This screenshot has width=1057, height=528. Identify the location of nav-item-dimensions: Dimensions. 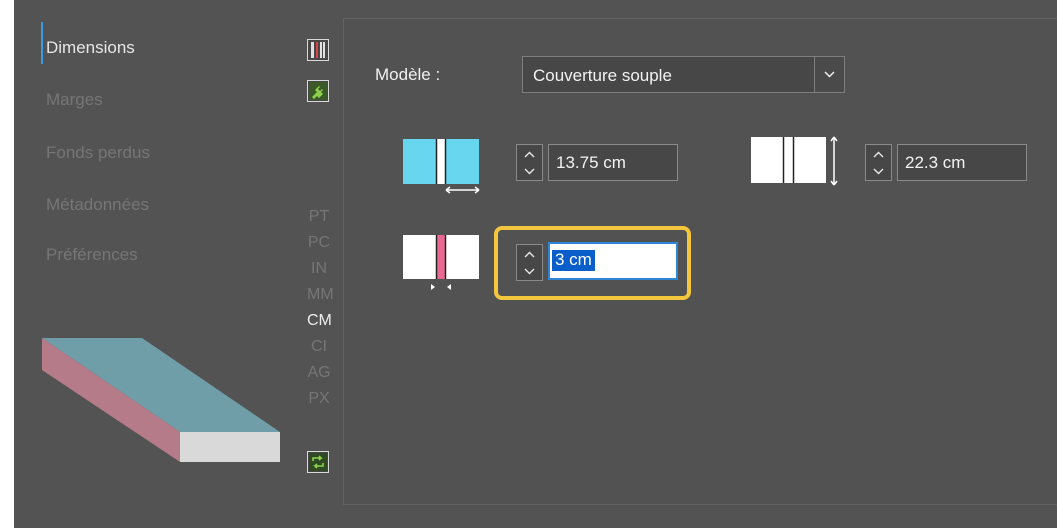
(90, 48).